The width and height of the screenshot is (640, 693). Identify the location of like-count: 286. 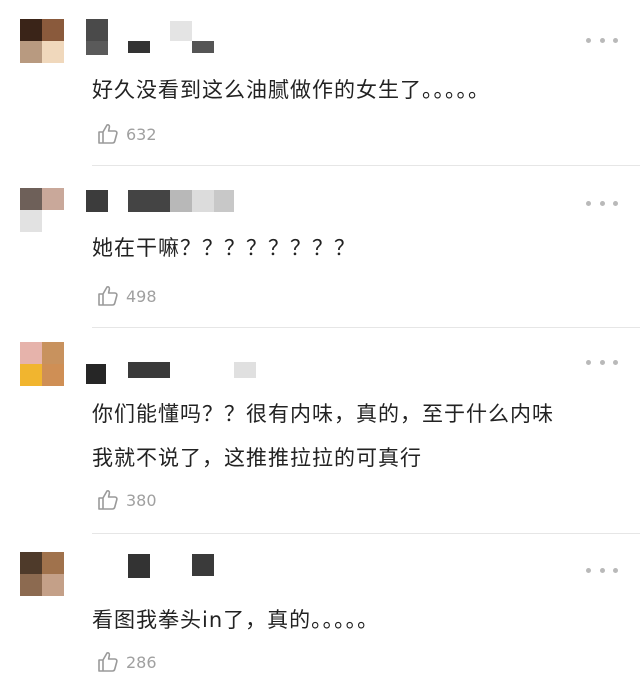
(141, 662).